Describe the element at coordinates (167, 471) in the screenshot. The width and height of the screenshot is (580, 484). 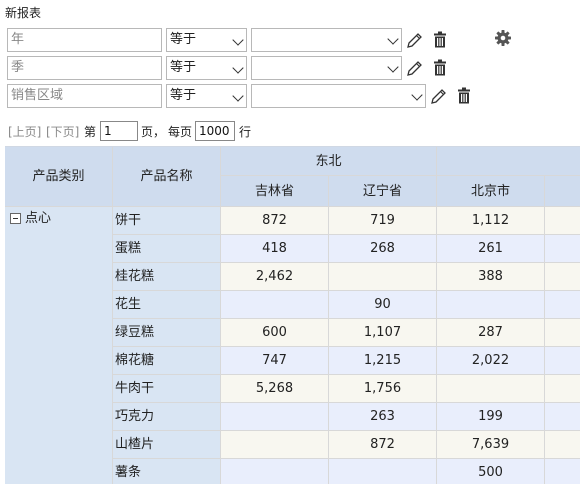
I see `product-name-cell: 薯条` at that location.